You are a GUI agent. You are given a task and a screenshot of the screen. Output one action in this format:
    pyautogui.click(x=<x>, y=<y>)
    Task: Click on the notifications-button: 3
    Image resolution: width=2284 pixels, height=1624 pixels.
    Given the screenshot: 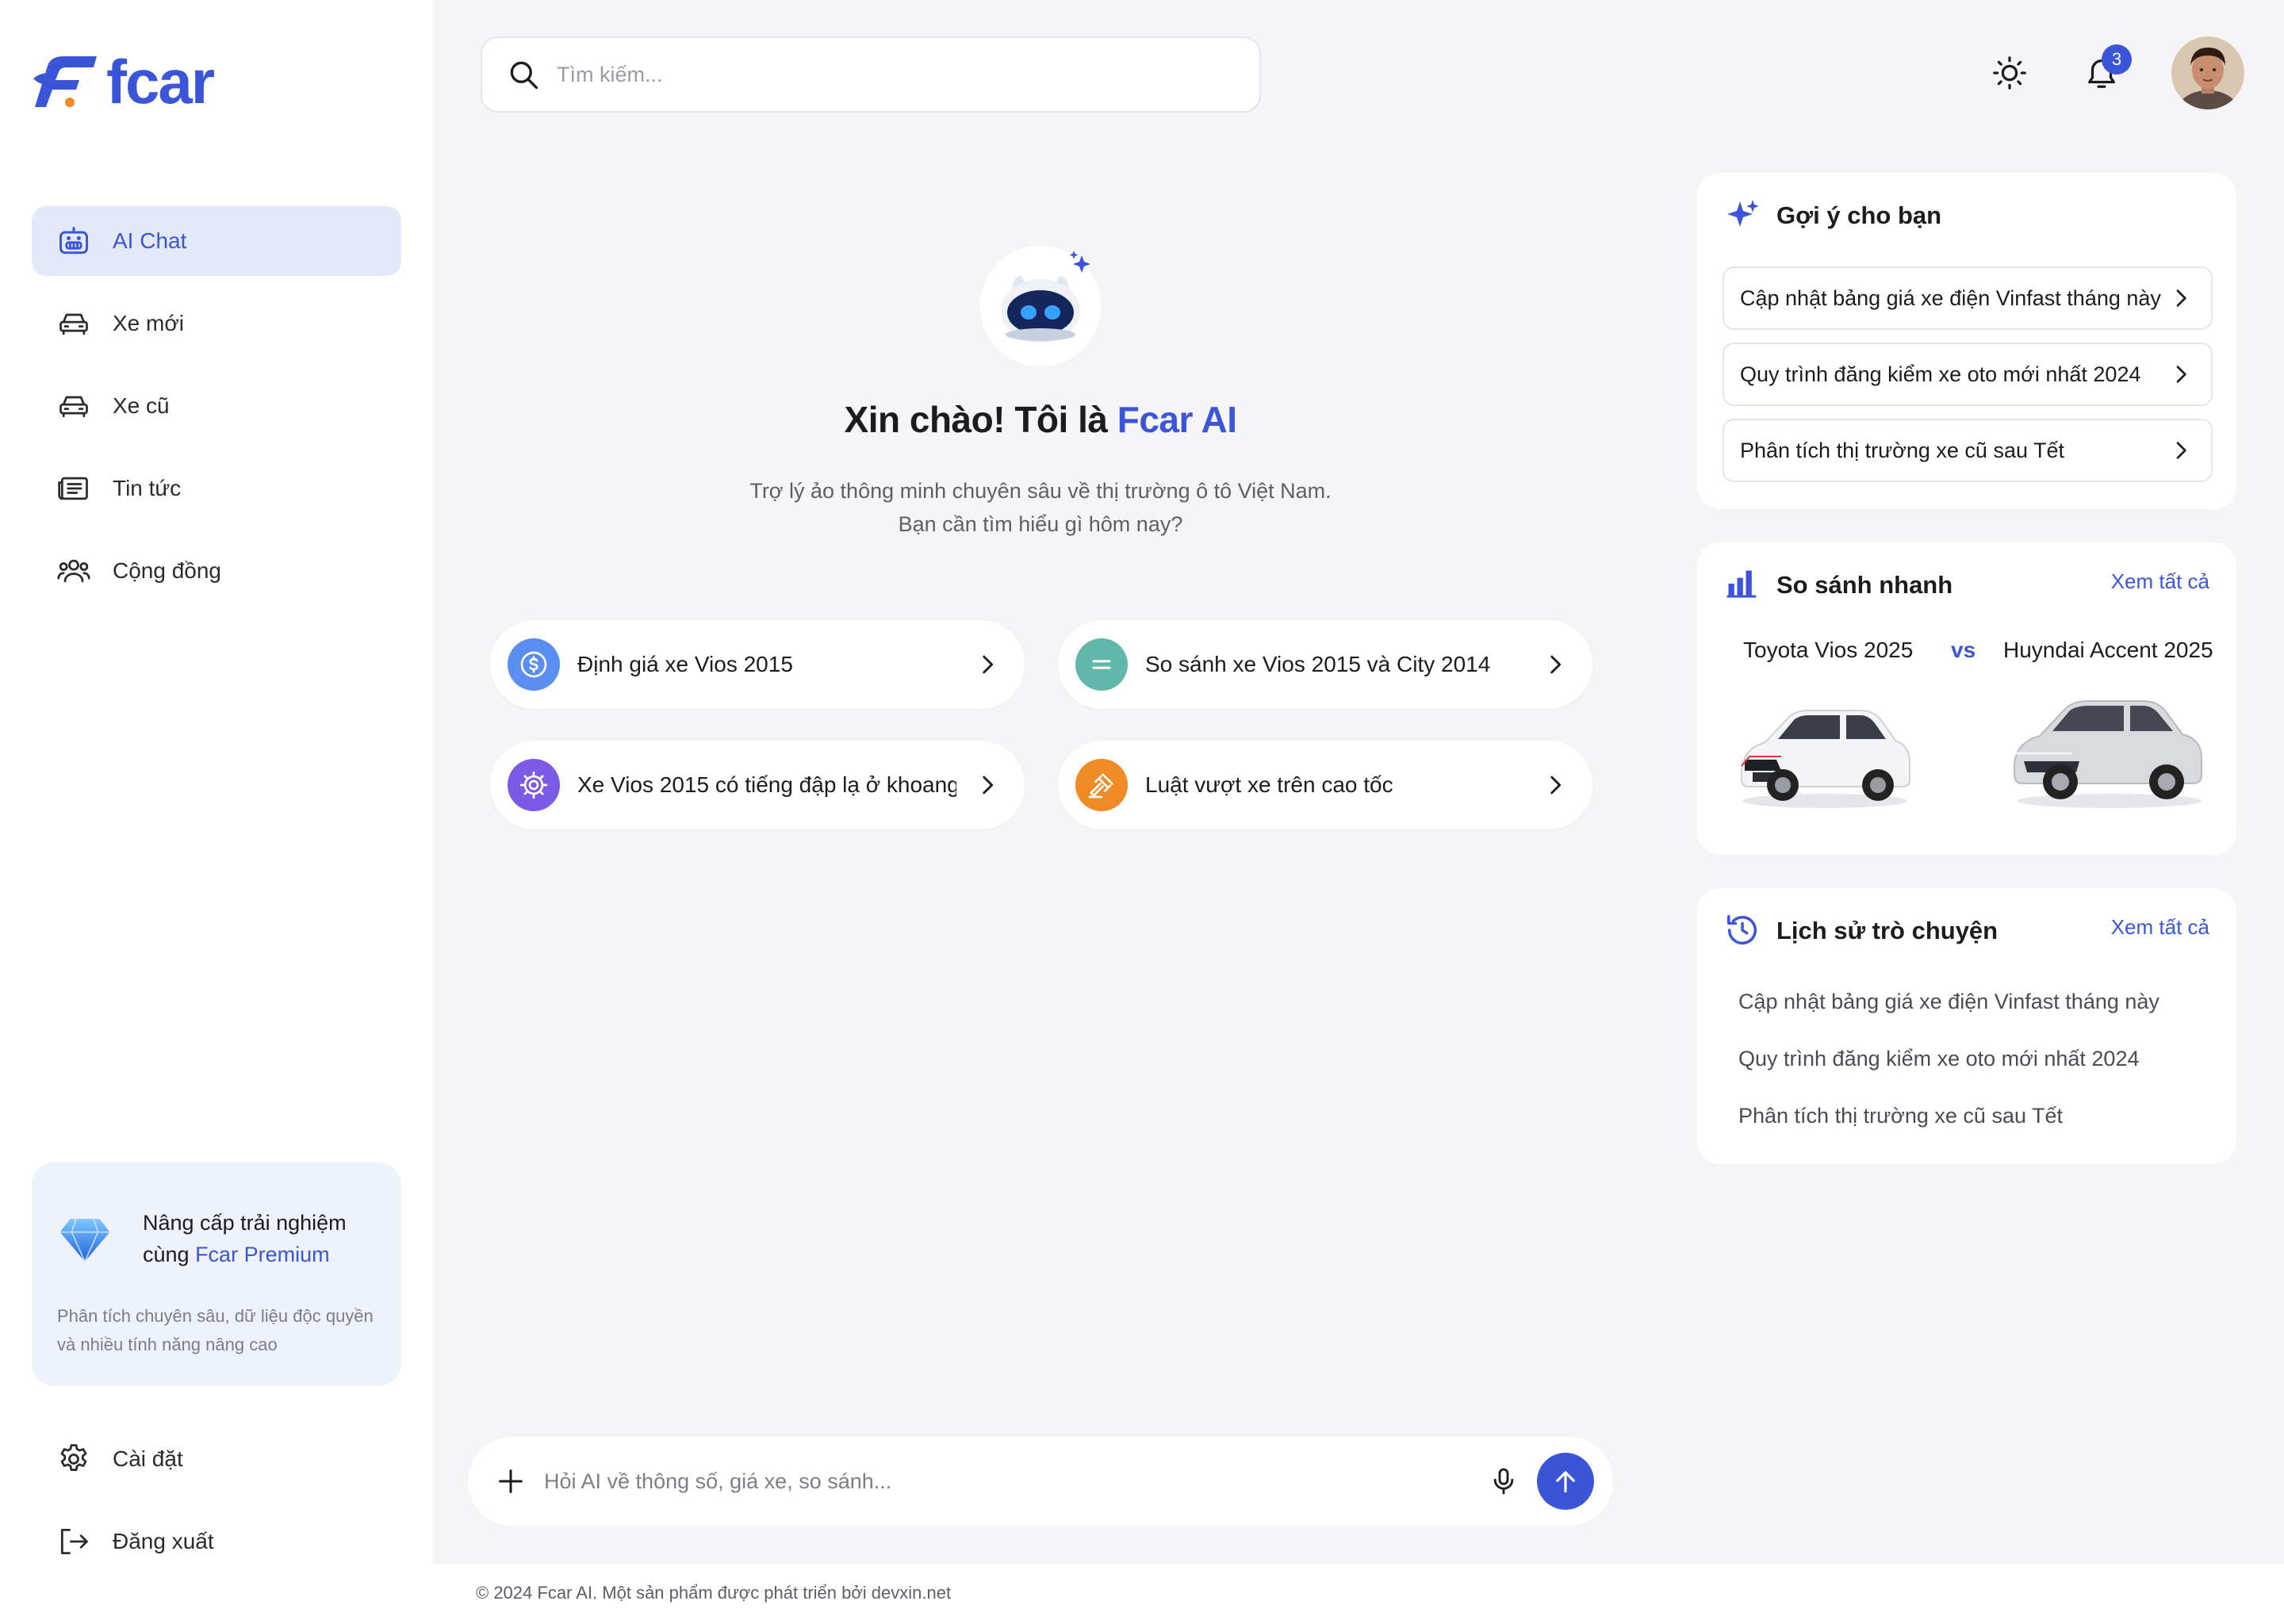 What is the action you would take?
    pyautogui.click(x=2105, y=69)
    